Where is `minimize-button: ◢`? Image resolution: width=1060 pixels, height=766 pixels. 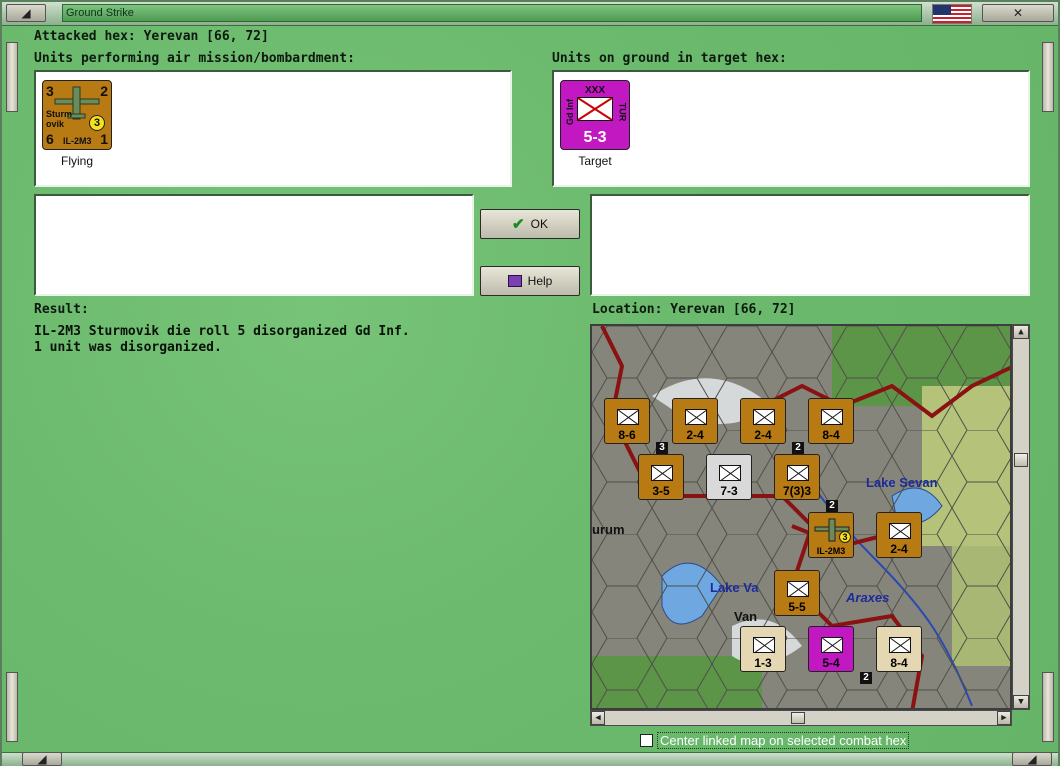 minimize-button: ◢ is located at coordinates (26, 13).